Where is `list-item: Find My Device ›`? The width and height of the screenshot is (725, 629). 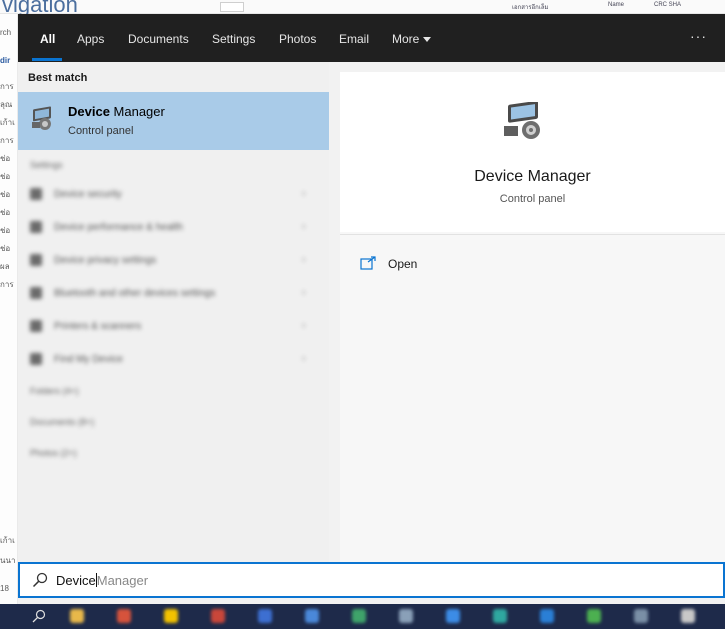 list-item: Find My Device › is located at coordinates (173, 360).